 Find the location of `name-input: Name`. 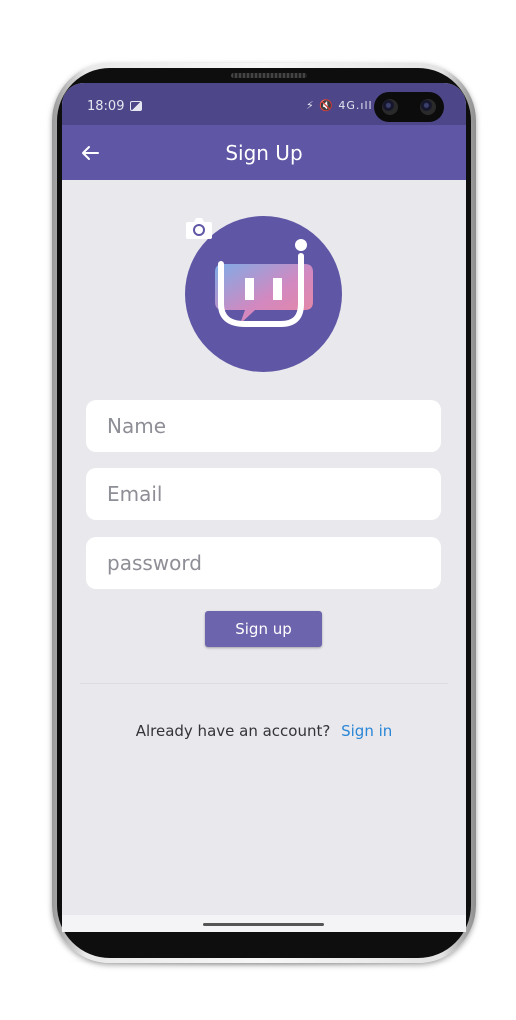

name-input: Name is located at coordinates (263, 426).